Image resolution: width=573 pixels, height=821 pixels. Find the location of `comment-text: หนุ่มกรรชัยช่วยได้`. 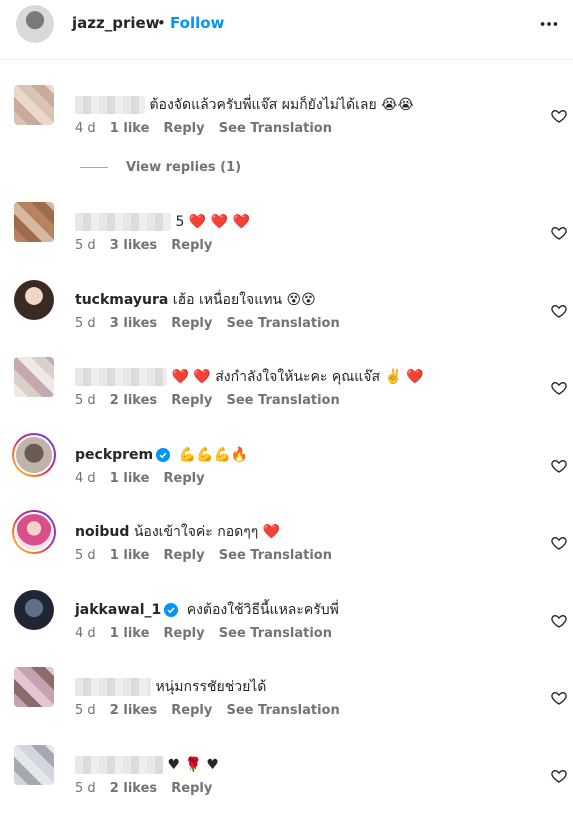

comment-text: หนุ่มกรรชัยช่วยได้ is located at coordinates (211, 687).